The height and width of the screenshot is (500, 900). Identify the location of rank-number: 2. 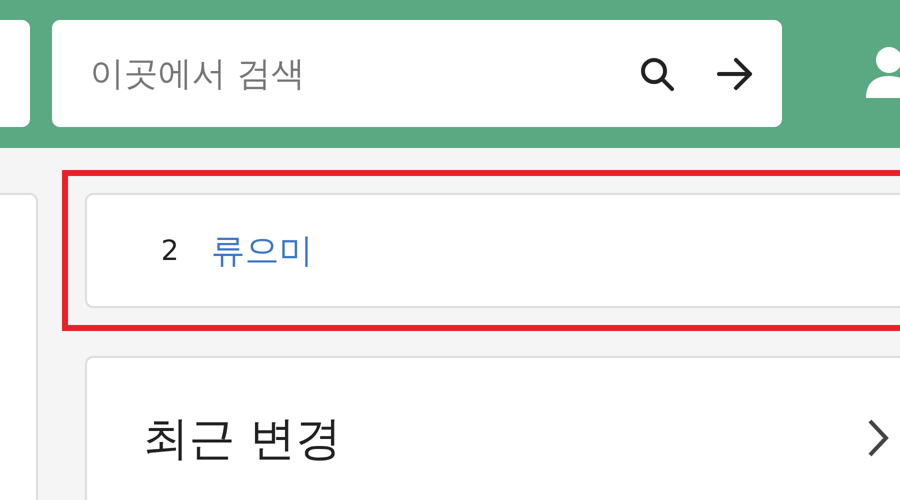
(170, 250).